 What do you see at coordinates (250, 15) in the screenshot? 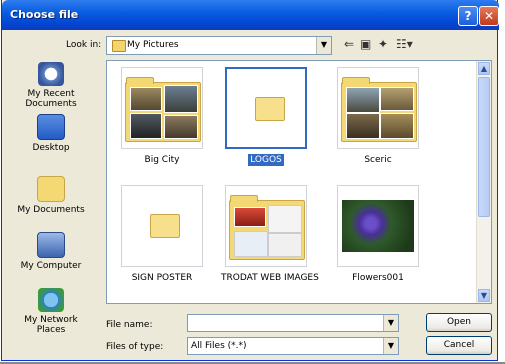
I see `title-bar: Choose file ? ✕` at bounding box center [250, 15].